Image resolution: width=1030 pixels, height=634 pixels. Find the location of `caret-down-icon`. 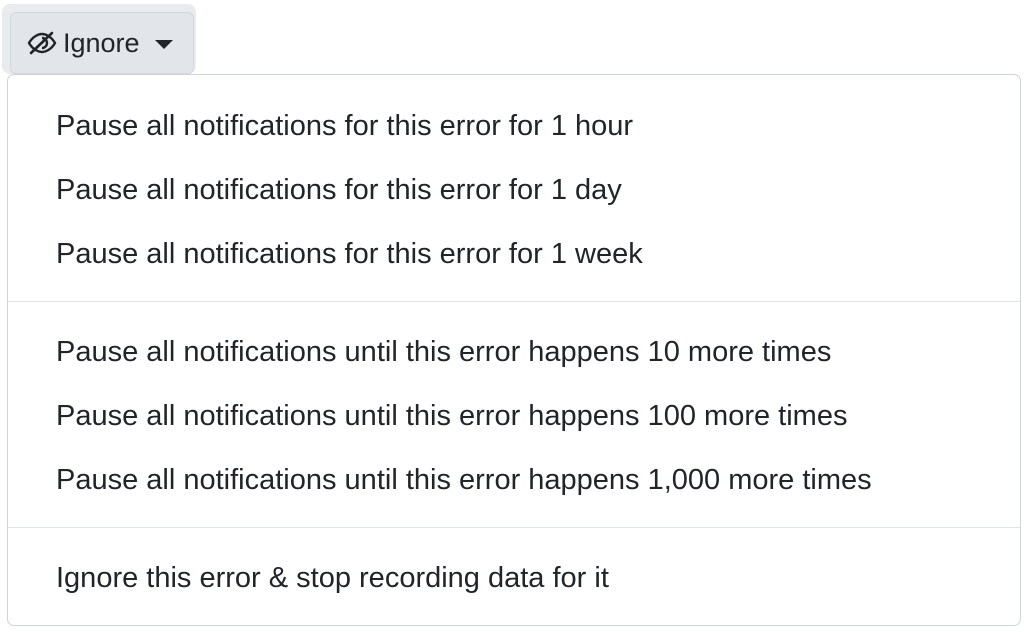

caret-down-icon is located at coordinates (163, 44).